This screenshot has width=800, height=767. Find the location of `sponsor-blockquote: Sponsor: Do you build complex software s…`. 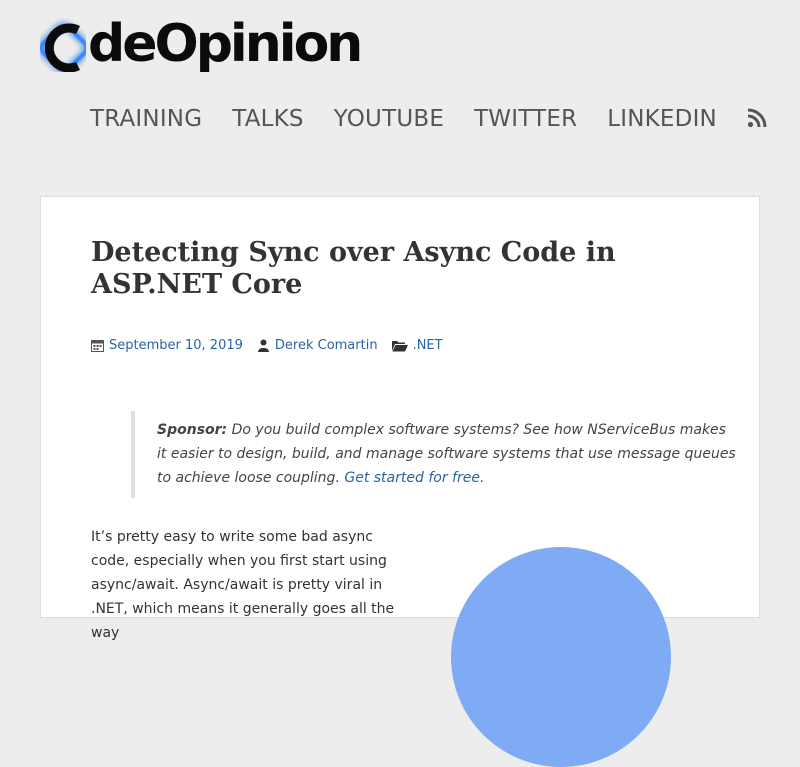

sponsor-blockquote: Sponsor: Do you build complex software s… is located at coordinates (434, 454).